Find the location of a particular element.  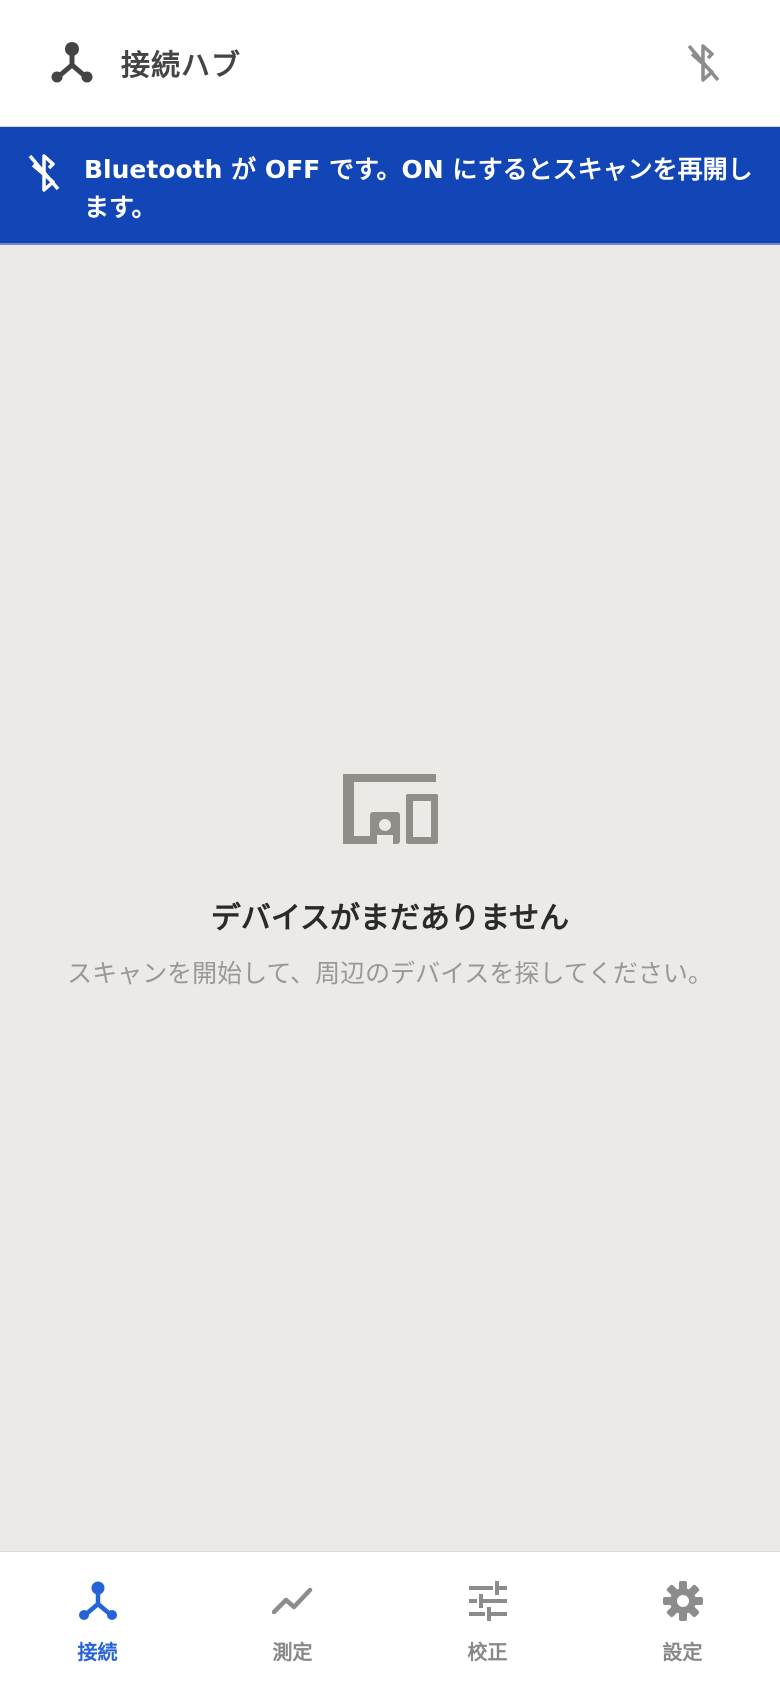

bottom-navigation: 接続 測定 校正 設定 is located at coordinates (390, 1619).